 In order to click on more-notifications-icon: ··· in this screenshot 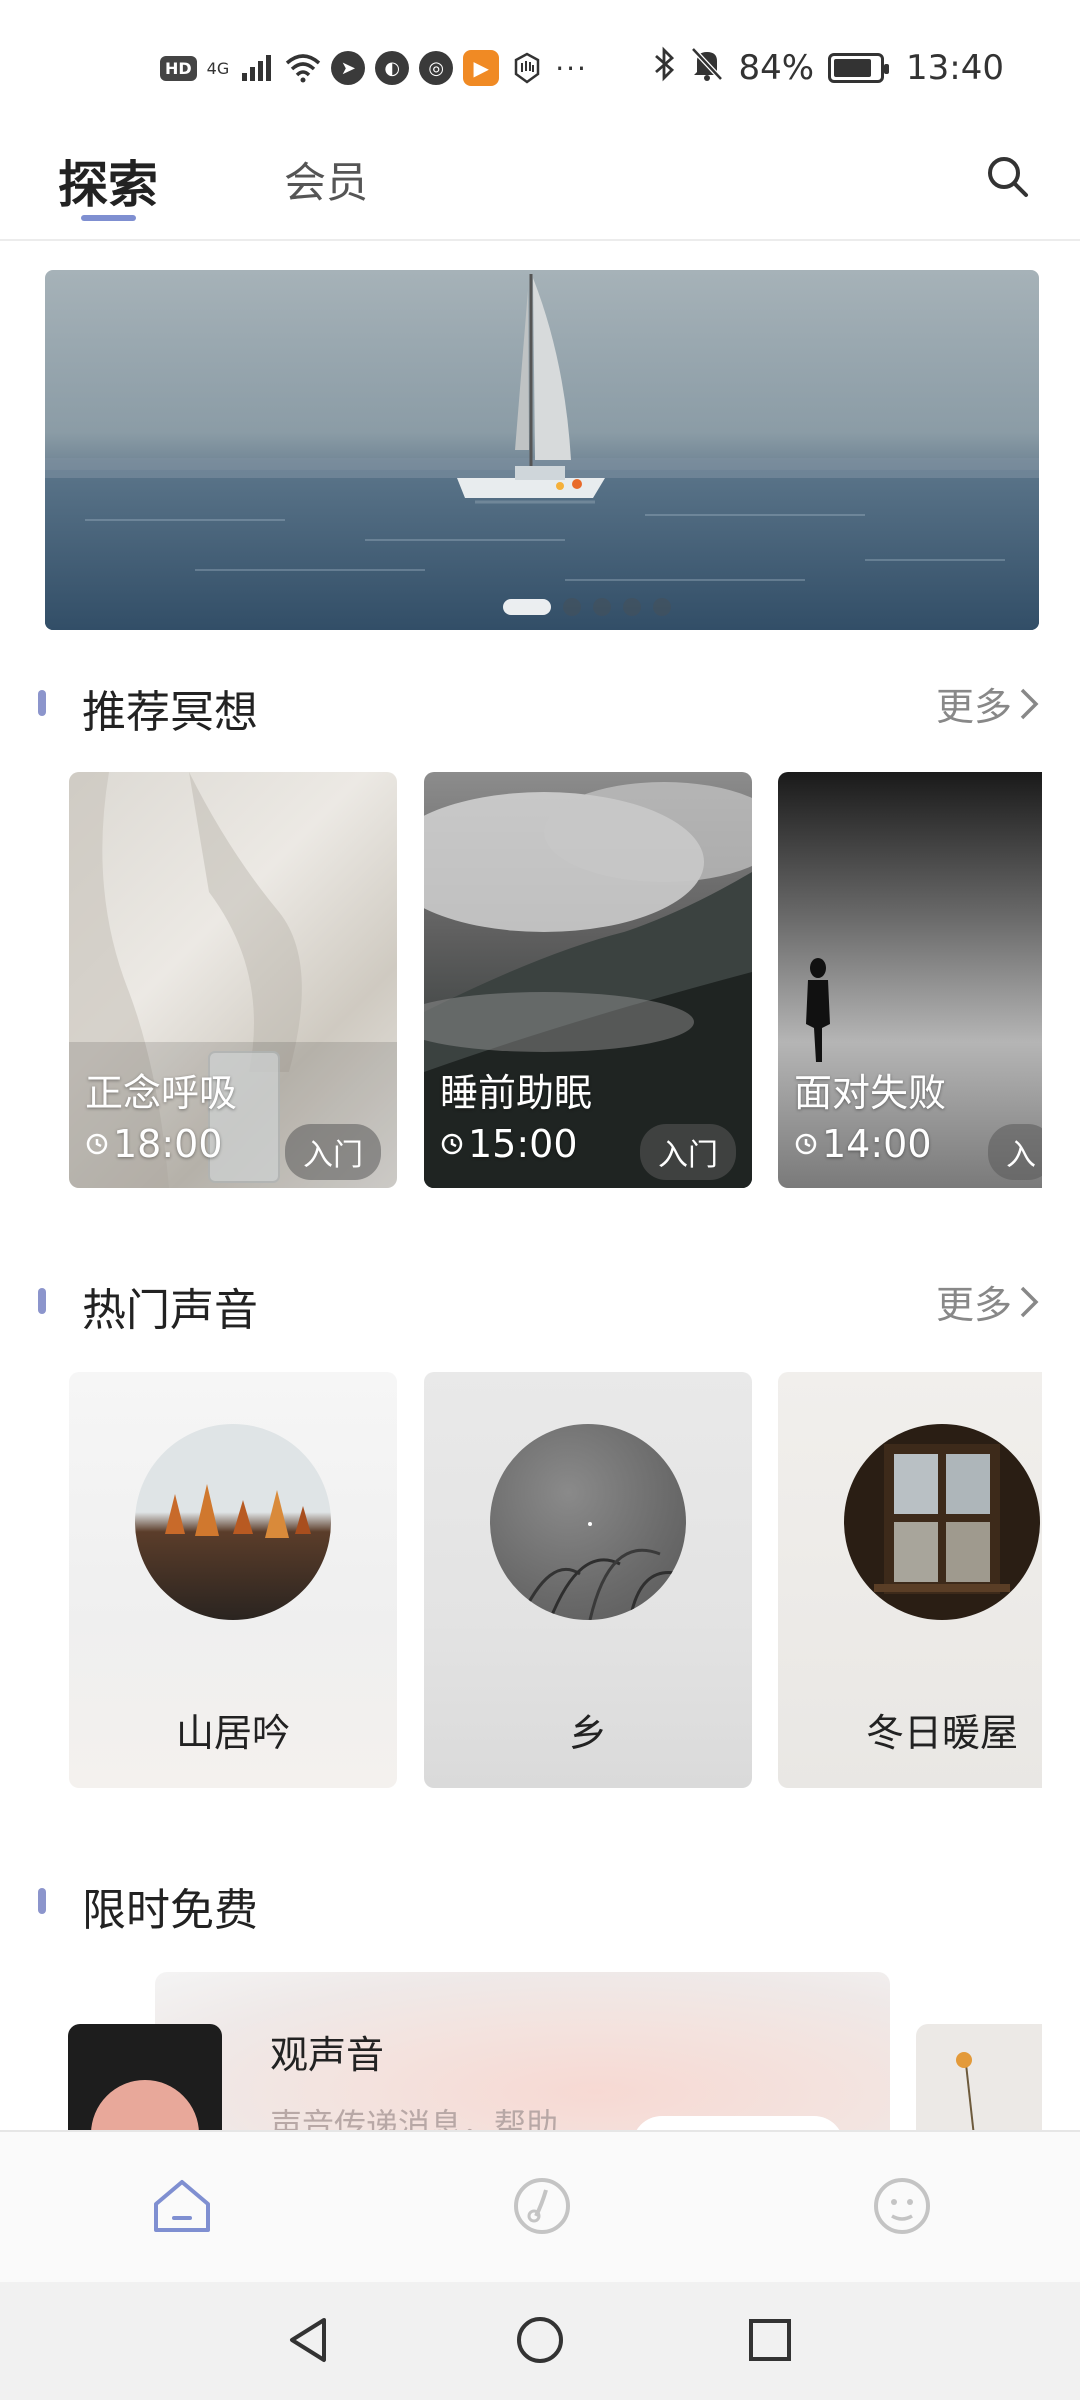, I will do `click(571, 68)`.